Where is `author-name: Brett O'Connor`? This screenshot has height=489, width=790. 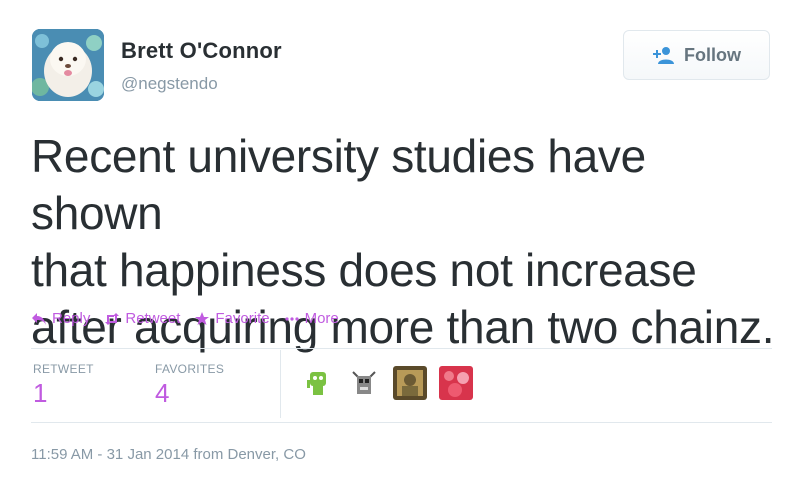
author-name: Brett O'Connor is located at coordinates (201, 51).